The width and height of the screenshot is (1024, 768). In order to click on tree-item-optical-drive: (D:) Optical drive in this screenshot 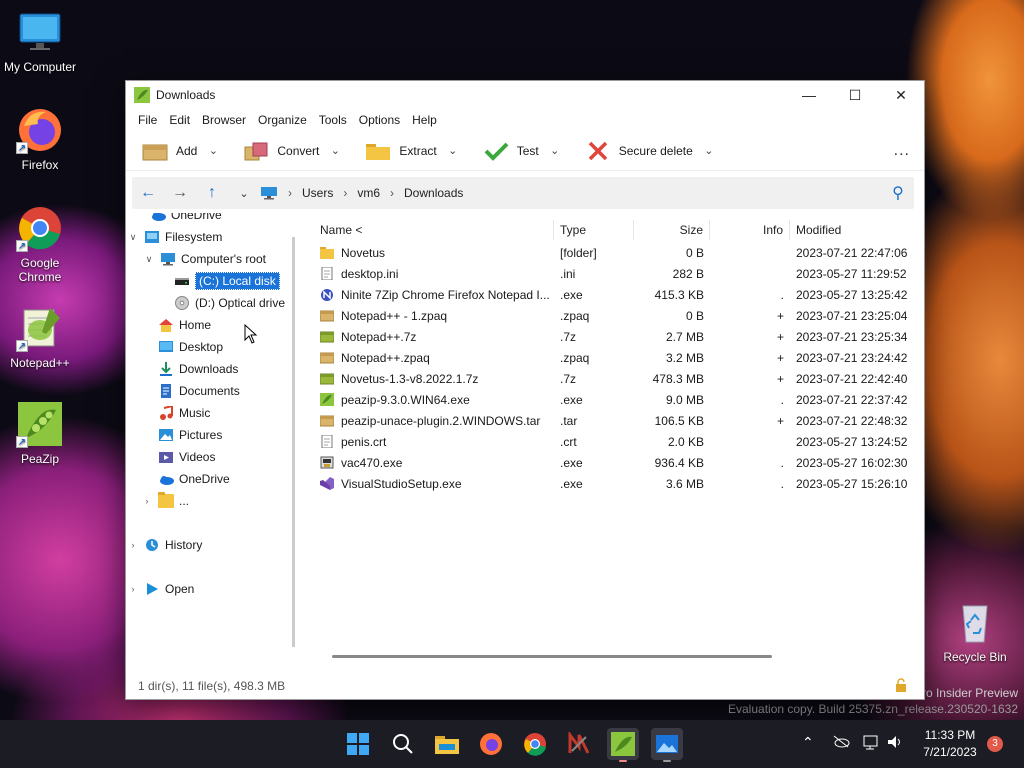, I will do `click(227, 303)`.